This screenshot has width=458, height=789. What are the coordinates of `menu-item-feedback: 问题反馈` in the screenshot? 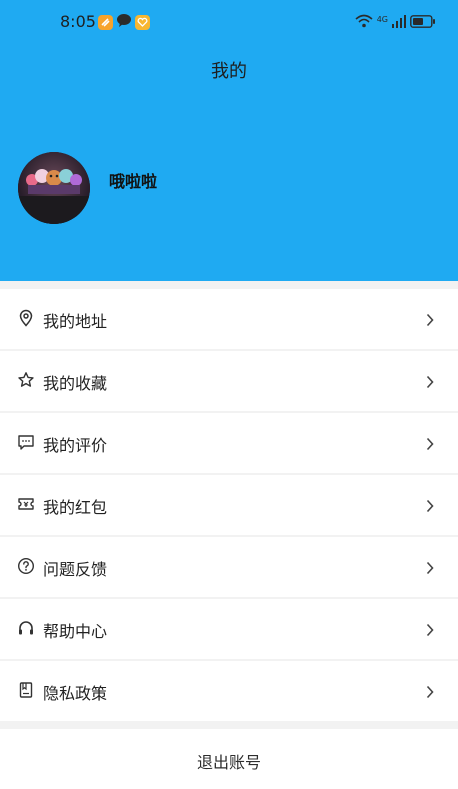 It's located at (229, 567).